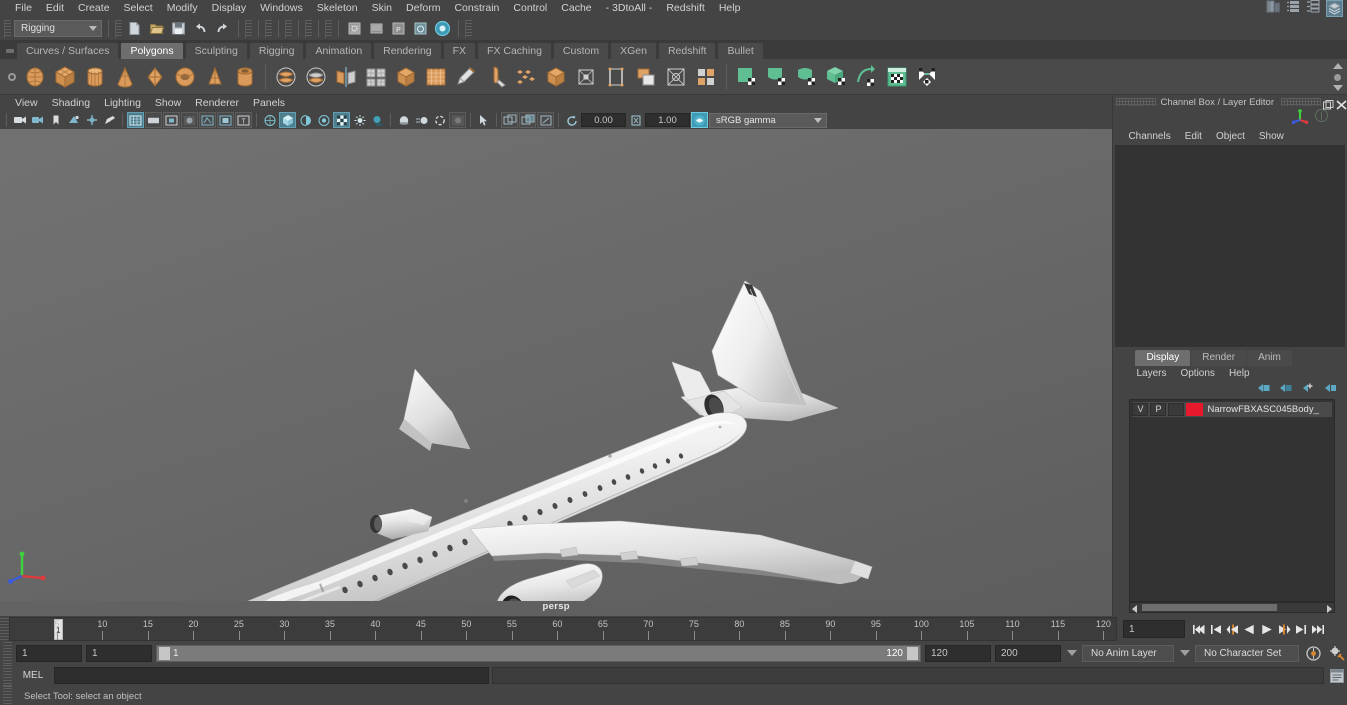 The image size is (1347, 705). Describe the element at coordinates (1308, 390) in the screenshot. I see `new-layer-icon` at that location.